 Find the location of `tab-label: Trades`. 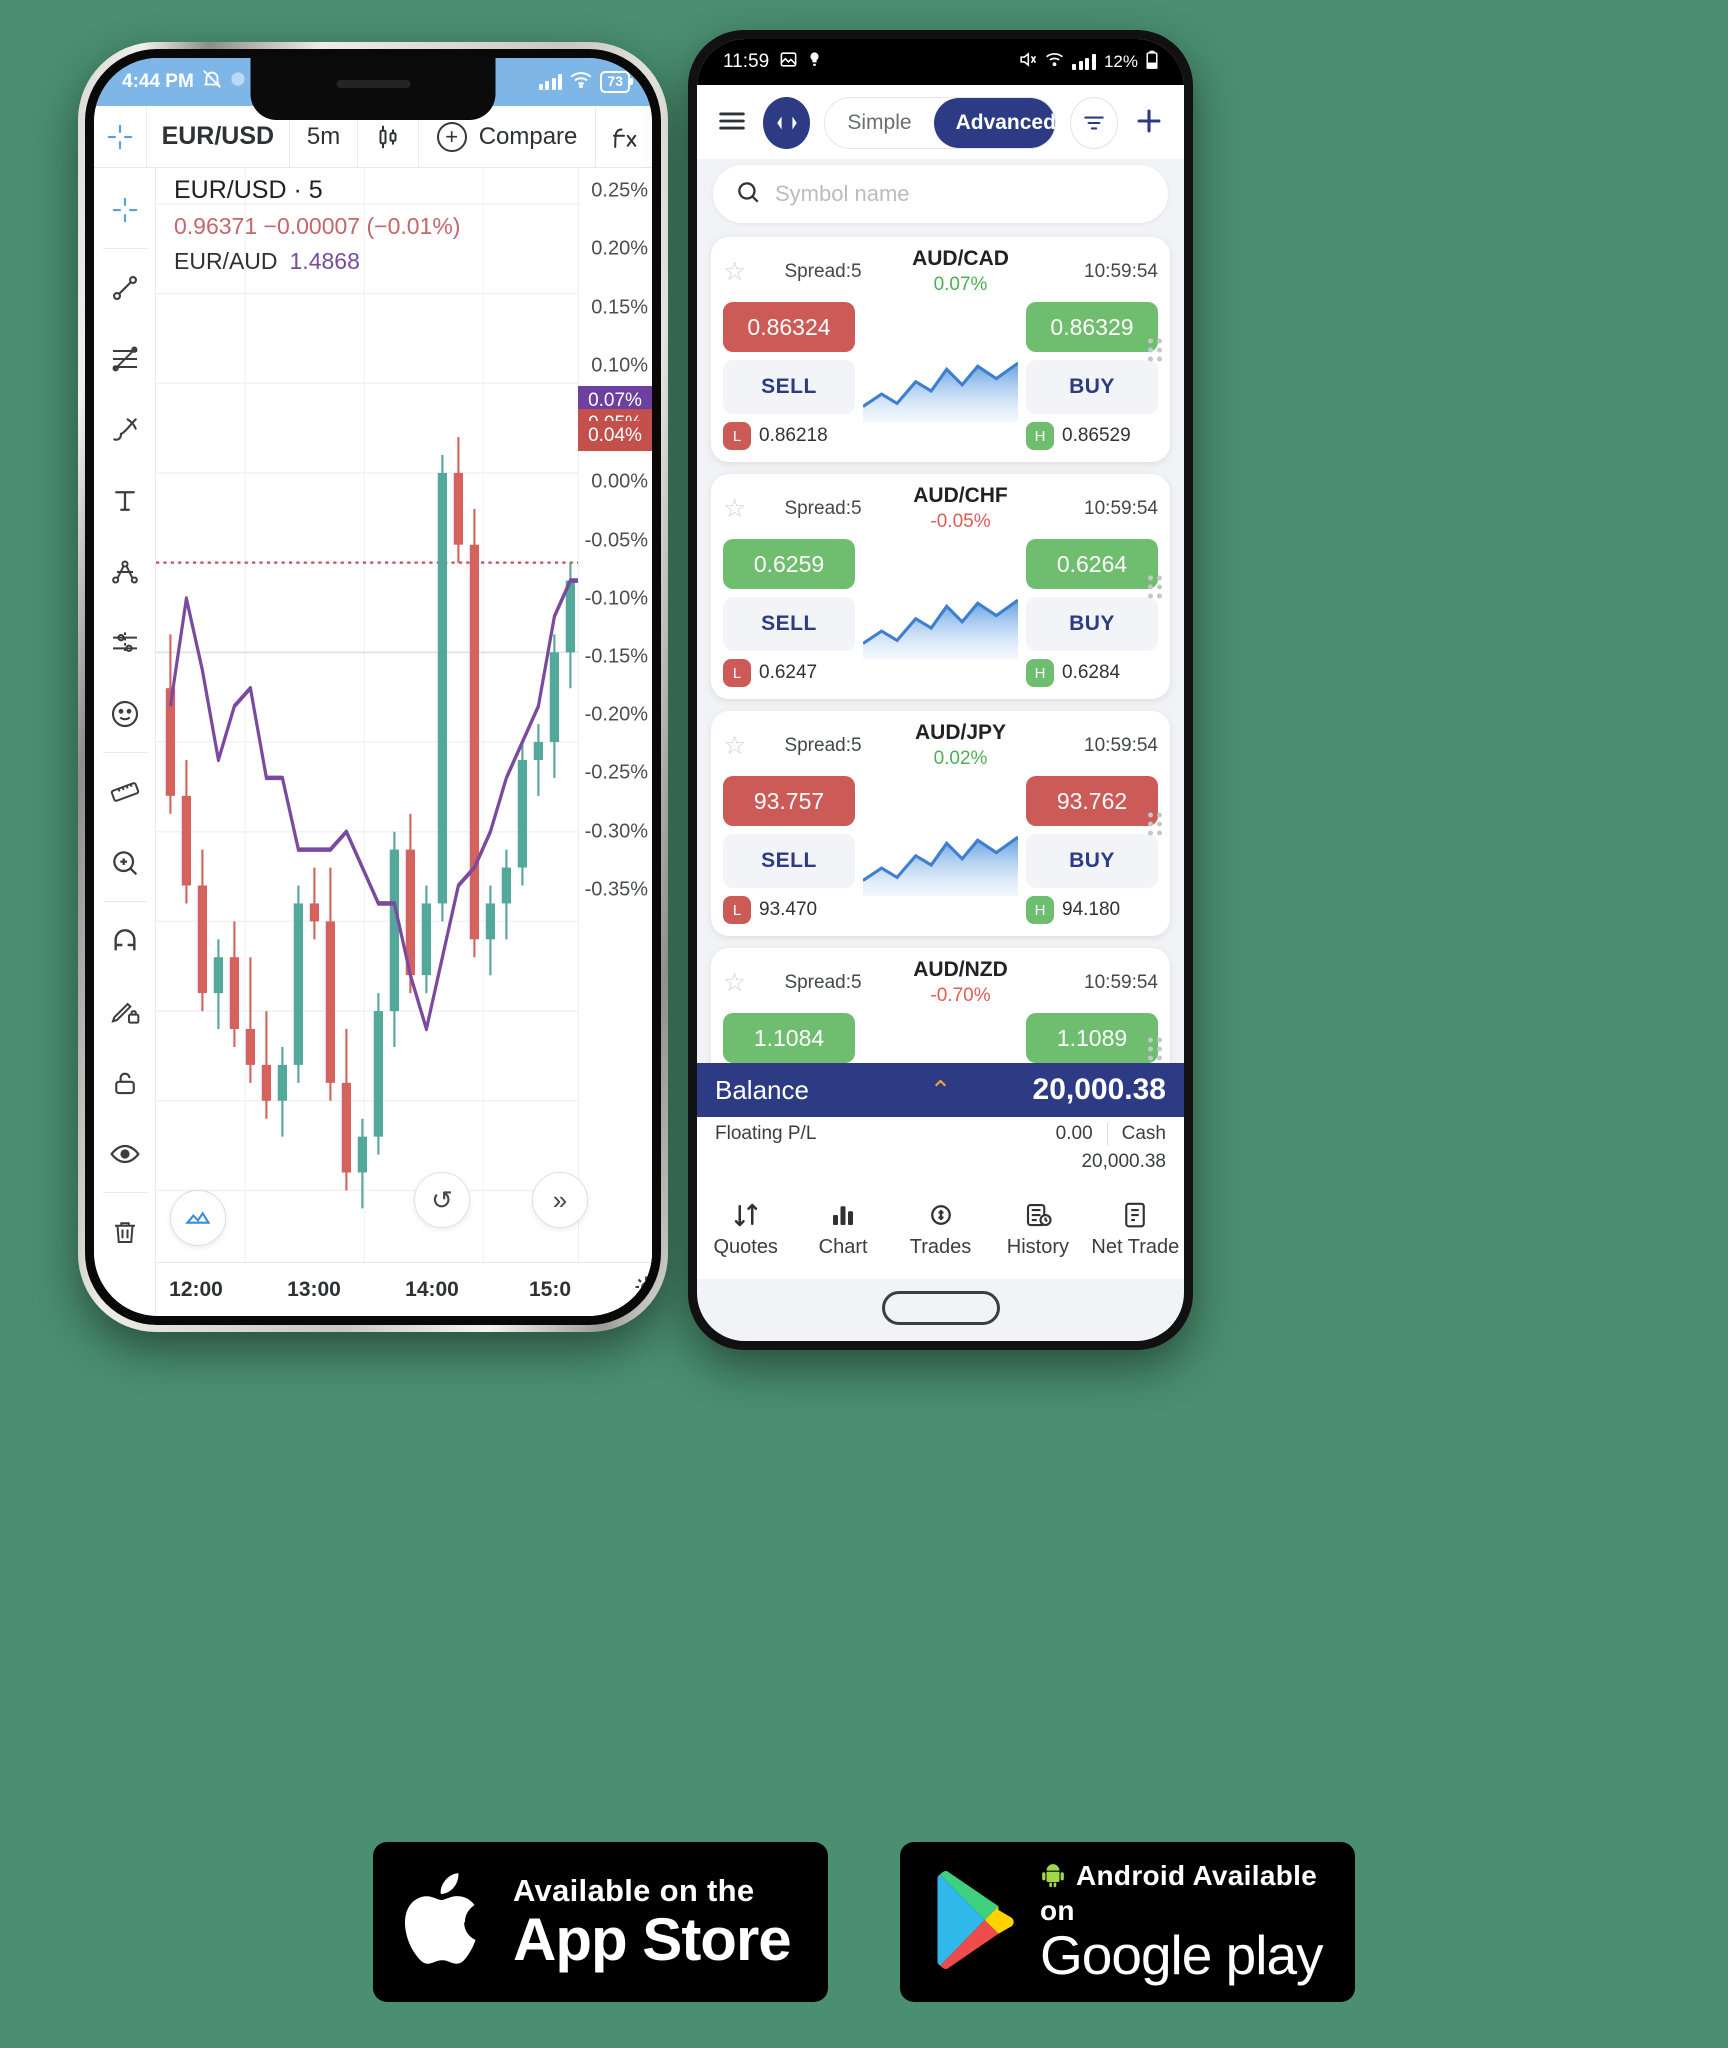

tab-label: Trades is located at coordinates (940, 1246).